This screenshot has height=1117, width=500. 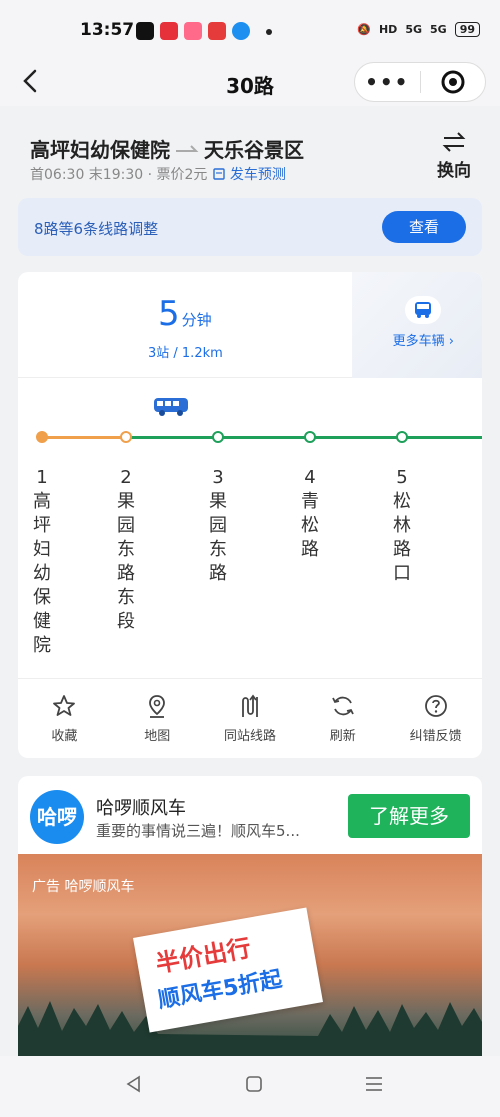 What do you see at coordinates (424, 227) in the screenshot?
I see `view-notice-button: 查看` at bounding box center [424, 227].